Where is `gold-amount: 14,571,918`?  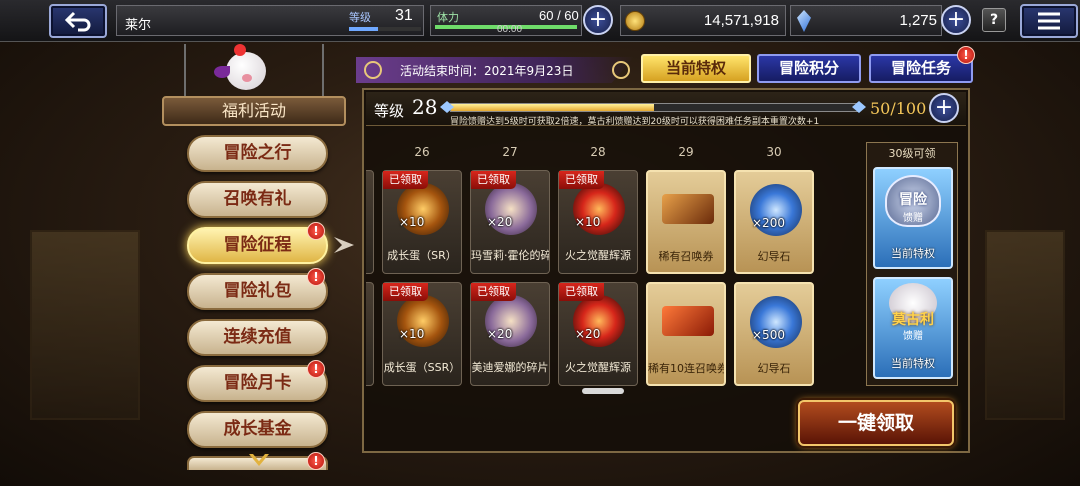
gold-amount: 14,571,918 is located at coordinates (741, 20).